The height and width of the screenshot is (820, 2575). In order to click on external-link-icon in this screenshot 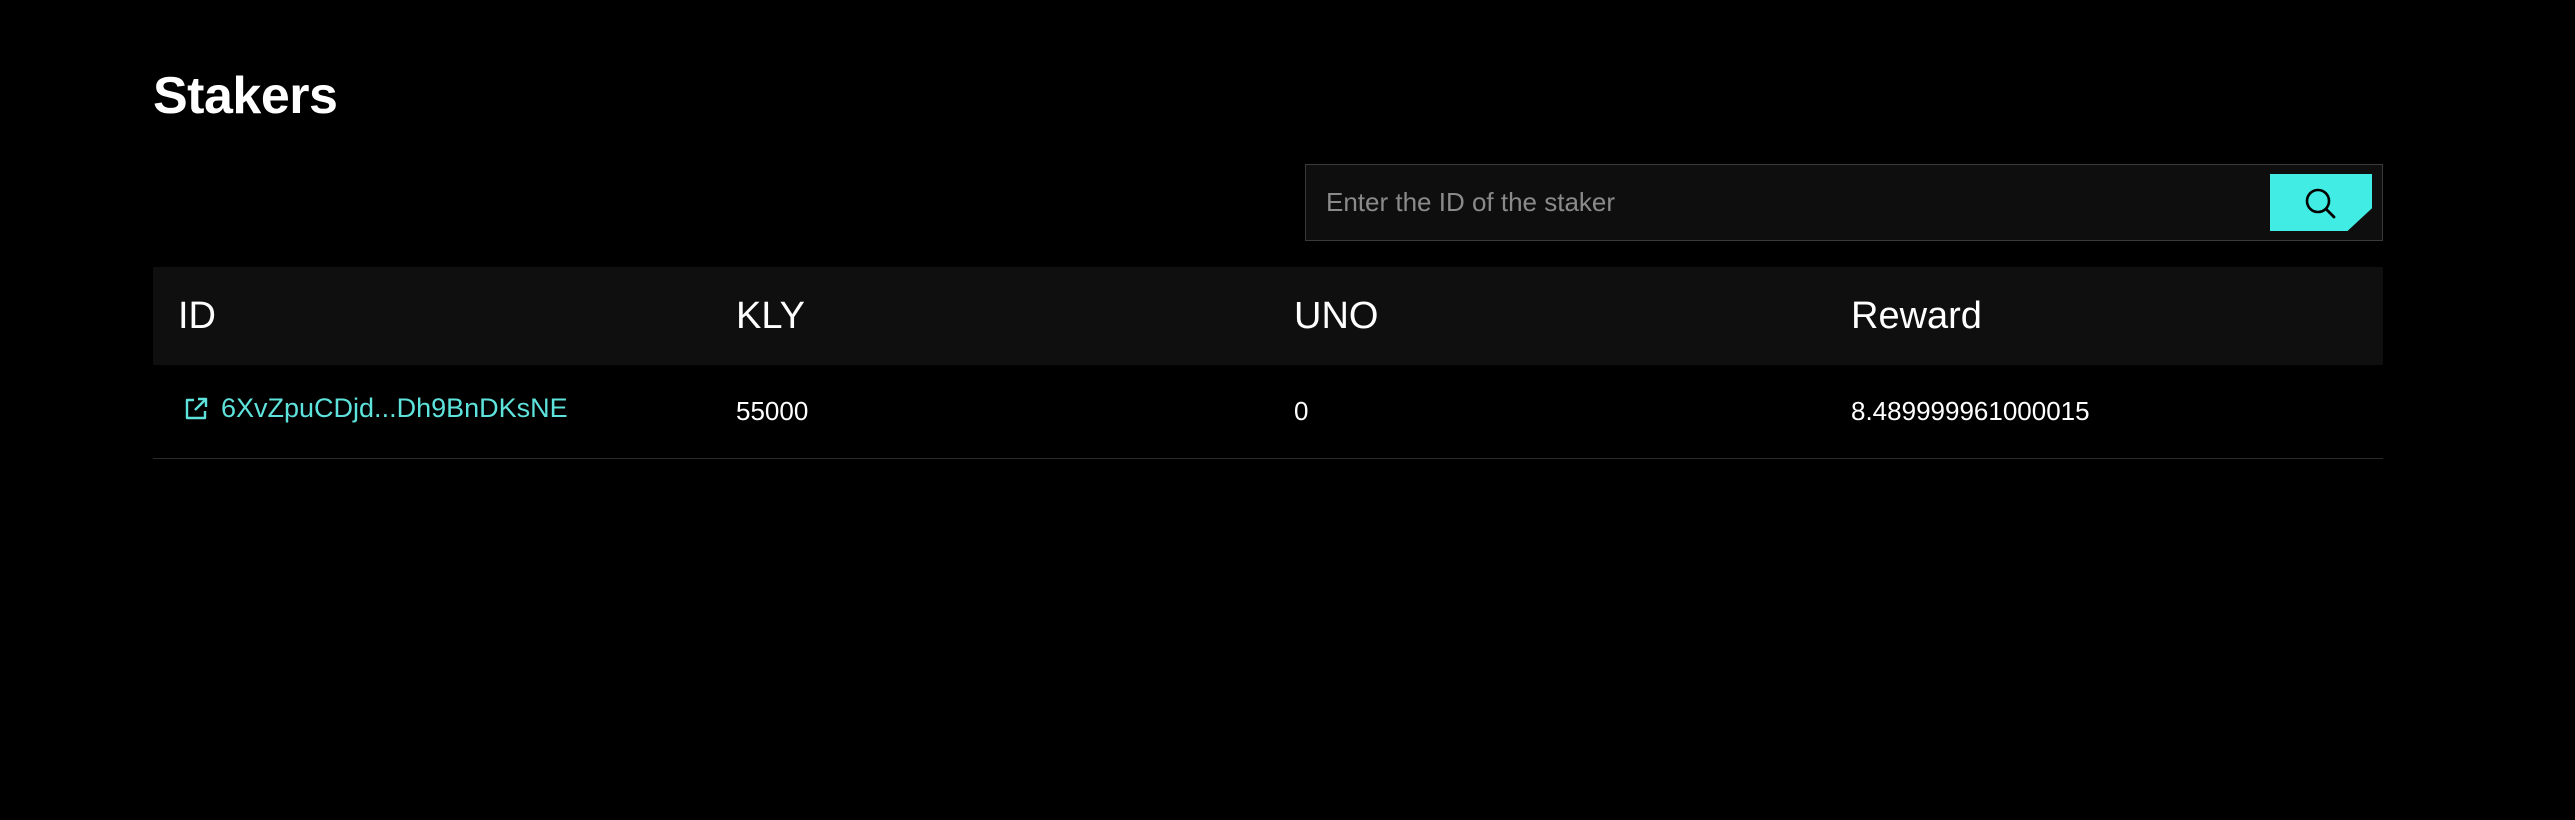, I will do `click(196, 408)`.